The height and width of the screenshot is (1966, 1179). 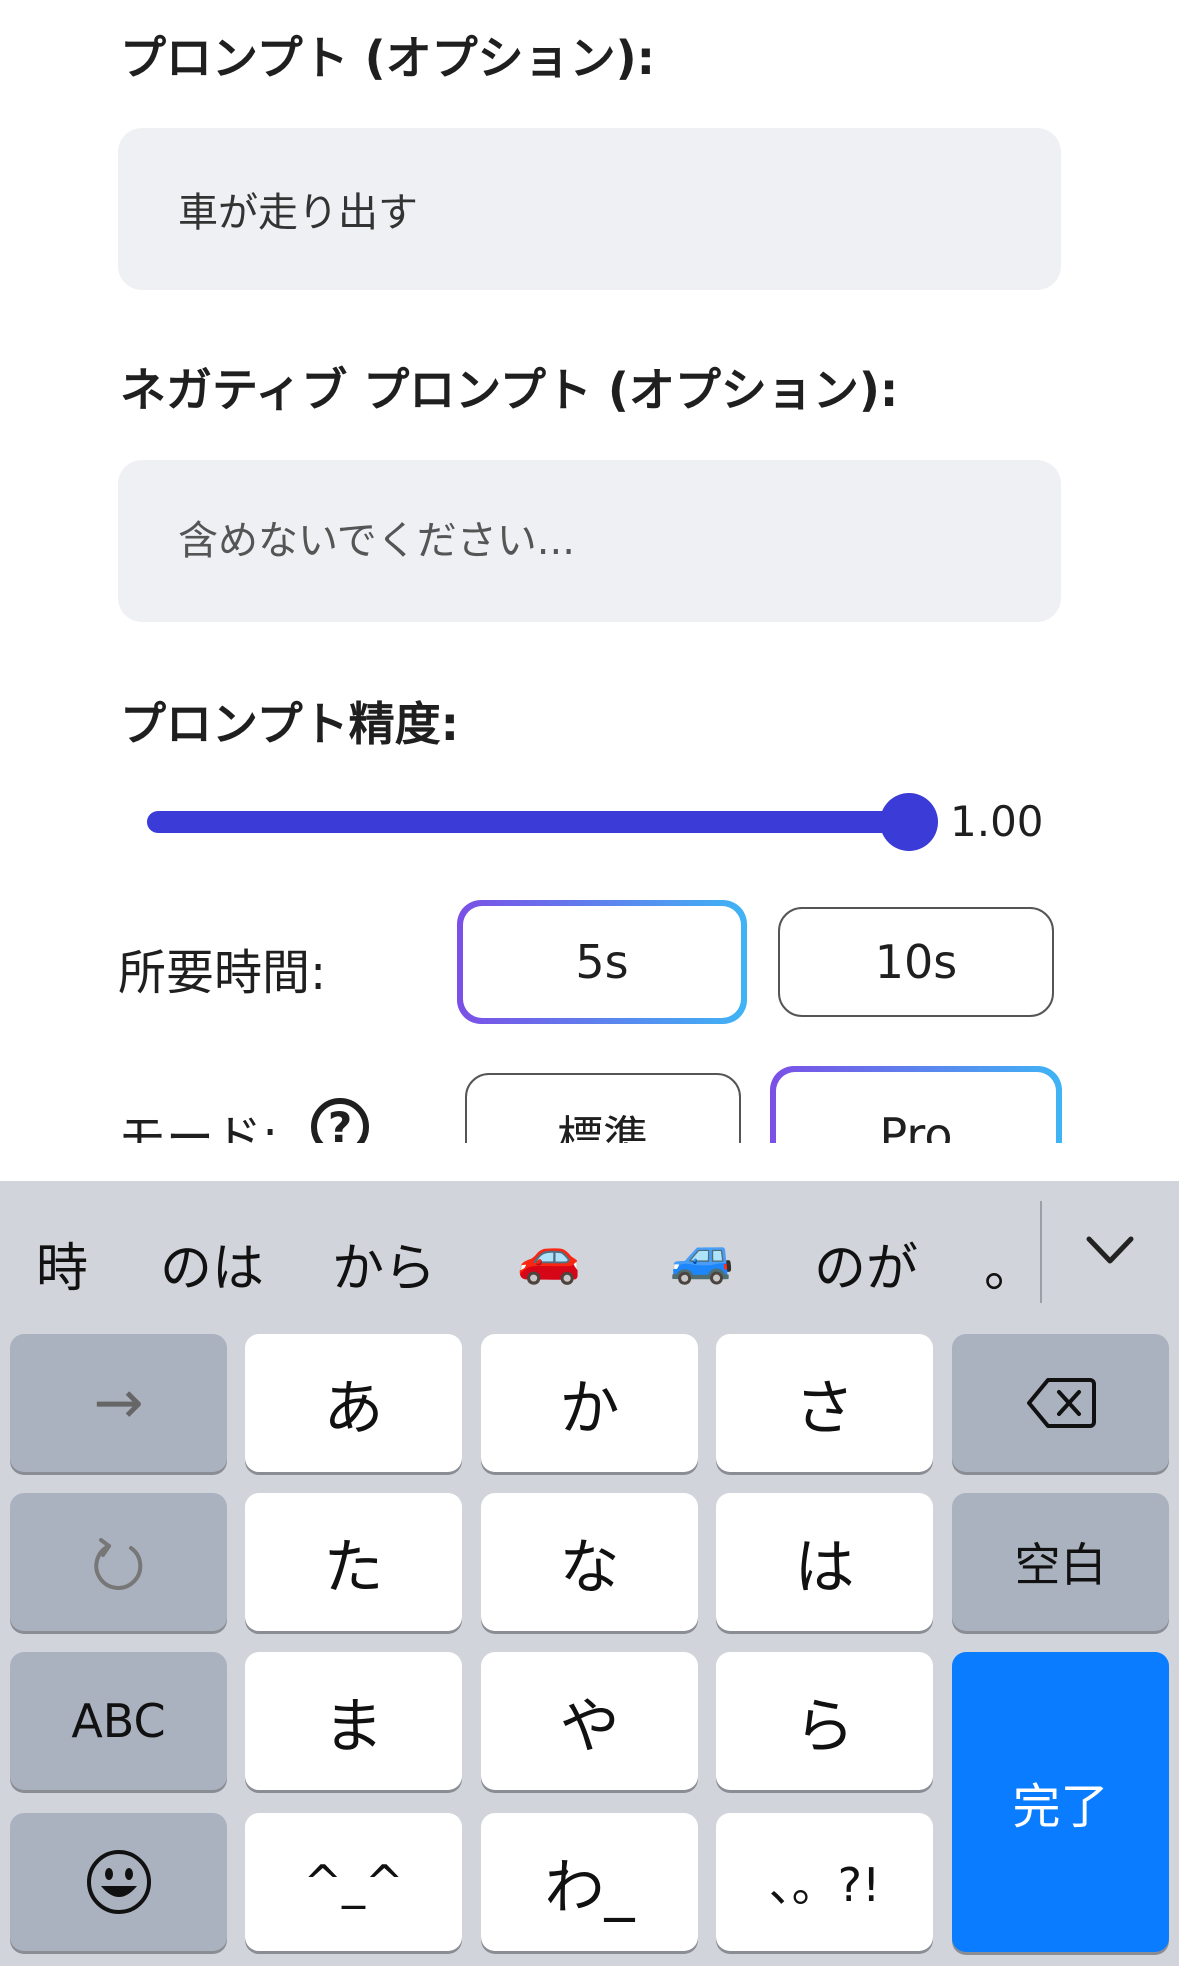 I want to click on mode-option-pro: Pro, so click(x=916, y=1104).